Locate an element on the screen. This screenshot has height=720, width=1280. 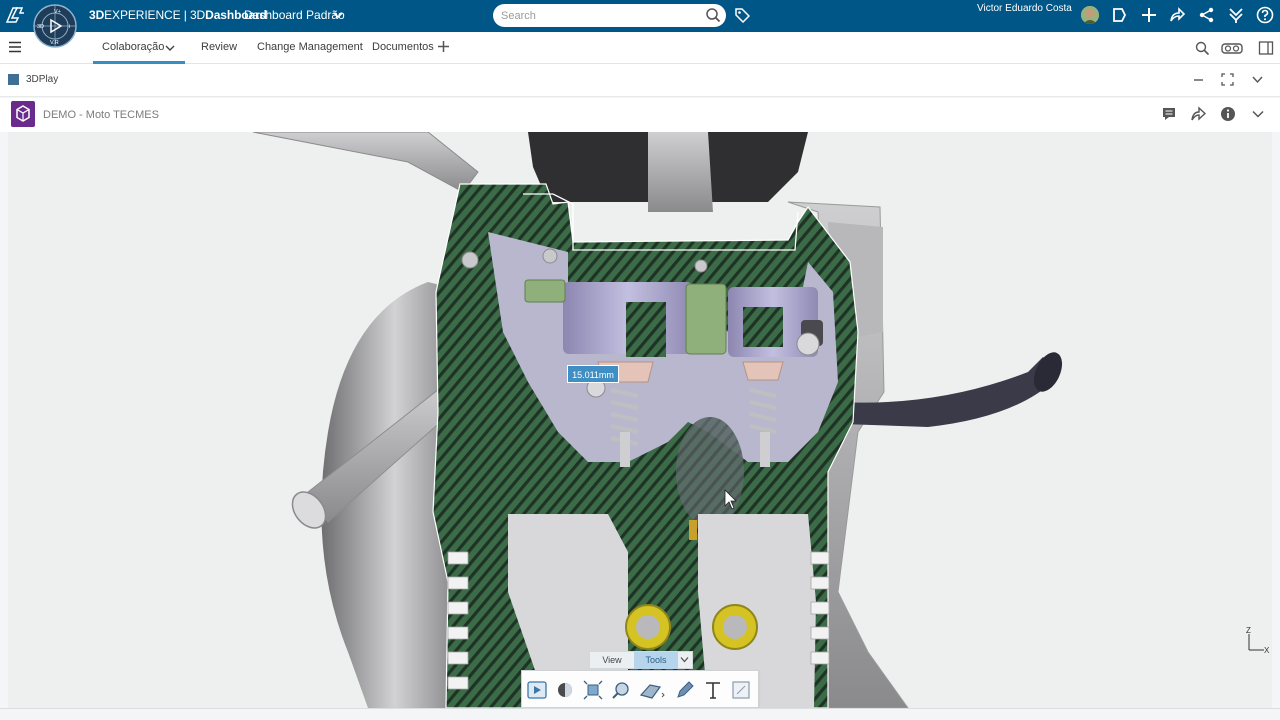
axis-x-label: X is located at coordinates (1267, 650).